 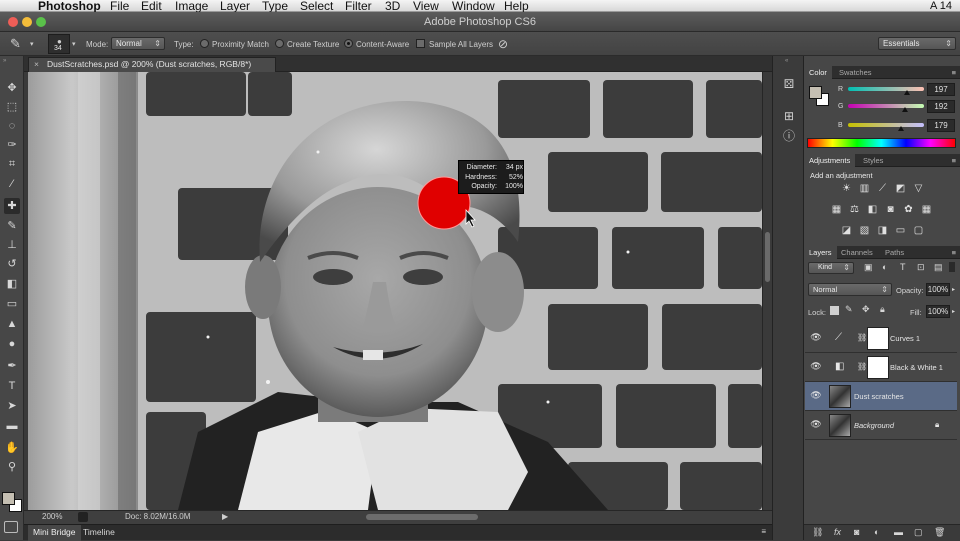 What do you see at coordinates (119, 6) in the screenshot?
I see `menu-file: File` at bounding box center [119, 6].